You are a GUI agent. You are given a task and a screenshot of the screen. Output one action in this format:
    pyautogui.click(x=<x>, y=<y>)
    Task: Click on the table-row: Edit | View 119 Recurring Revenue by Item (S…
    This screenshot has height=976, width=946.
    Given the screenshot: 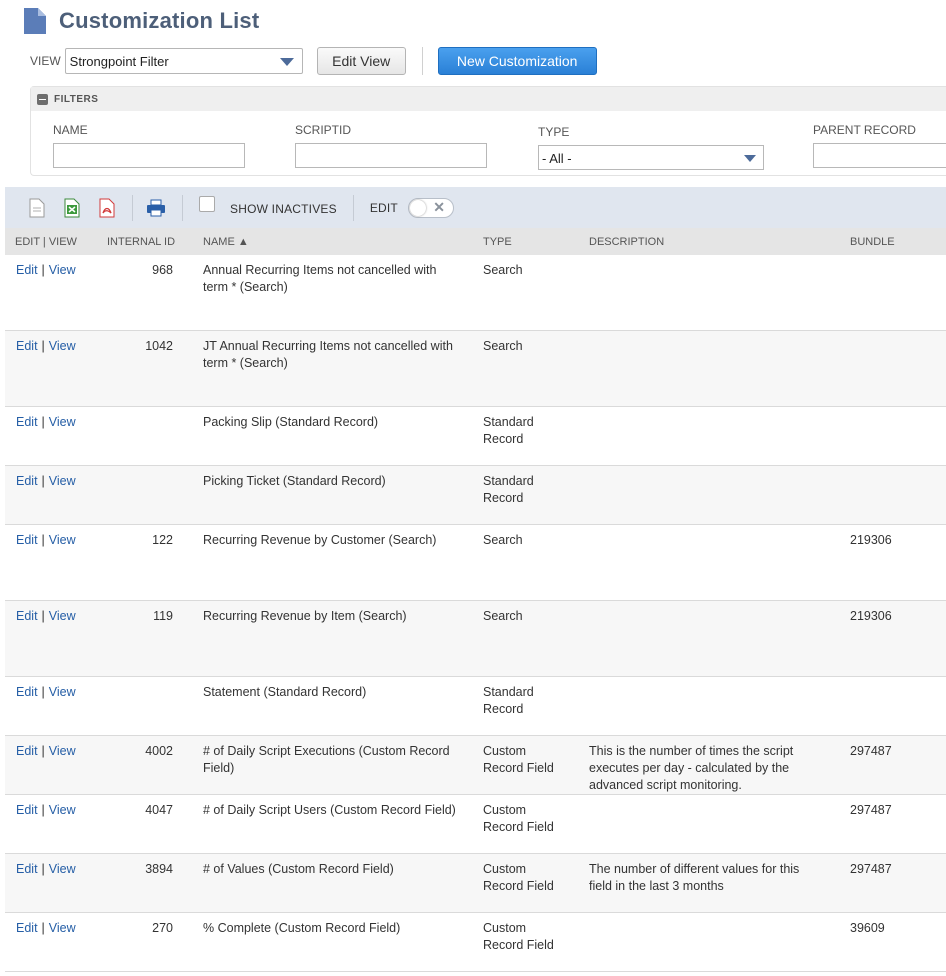 What is the action you would take?
    pyautogui.click(x=475, y=639)
    